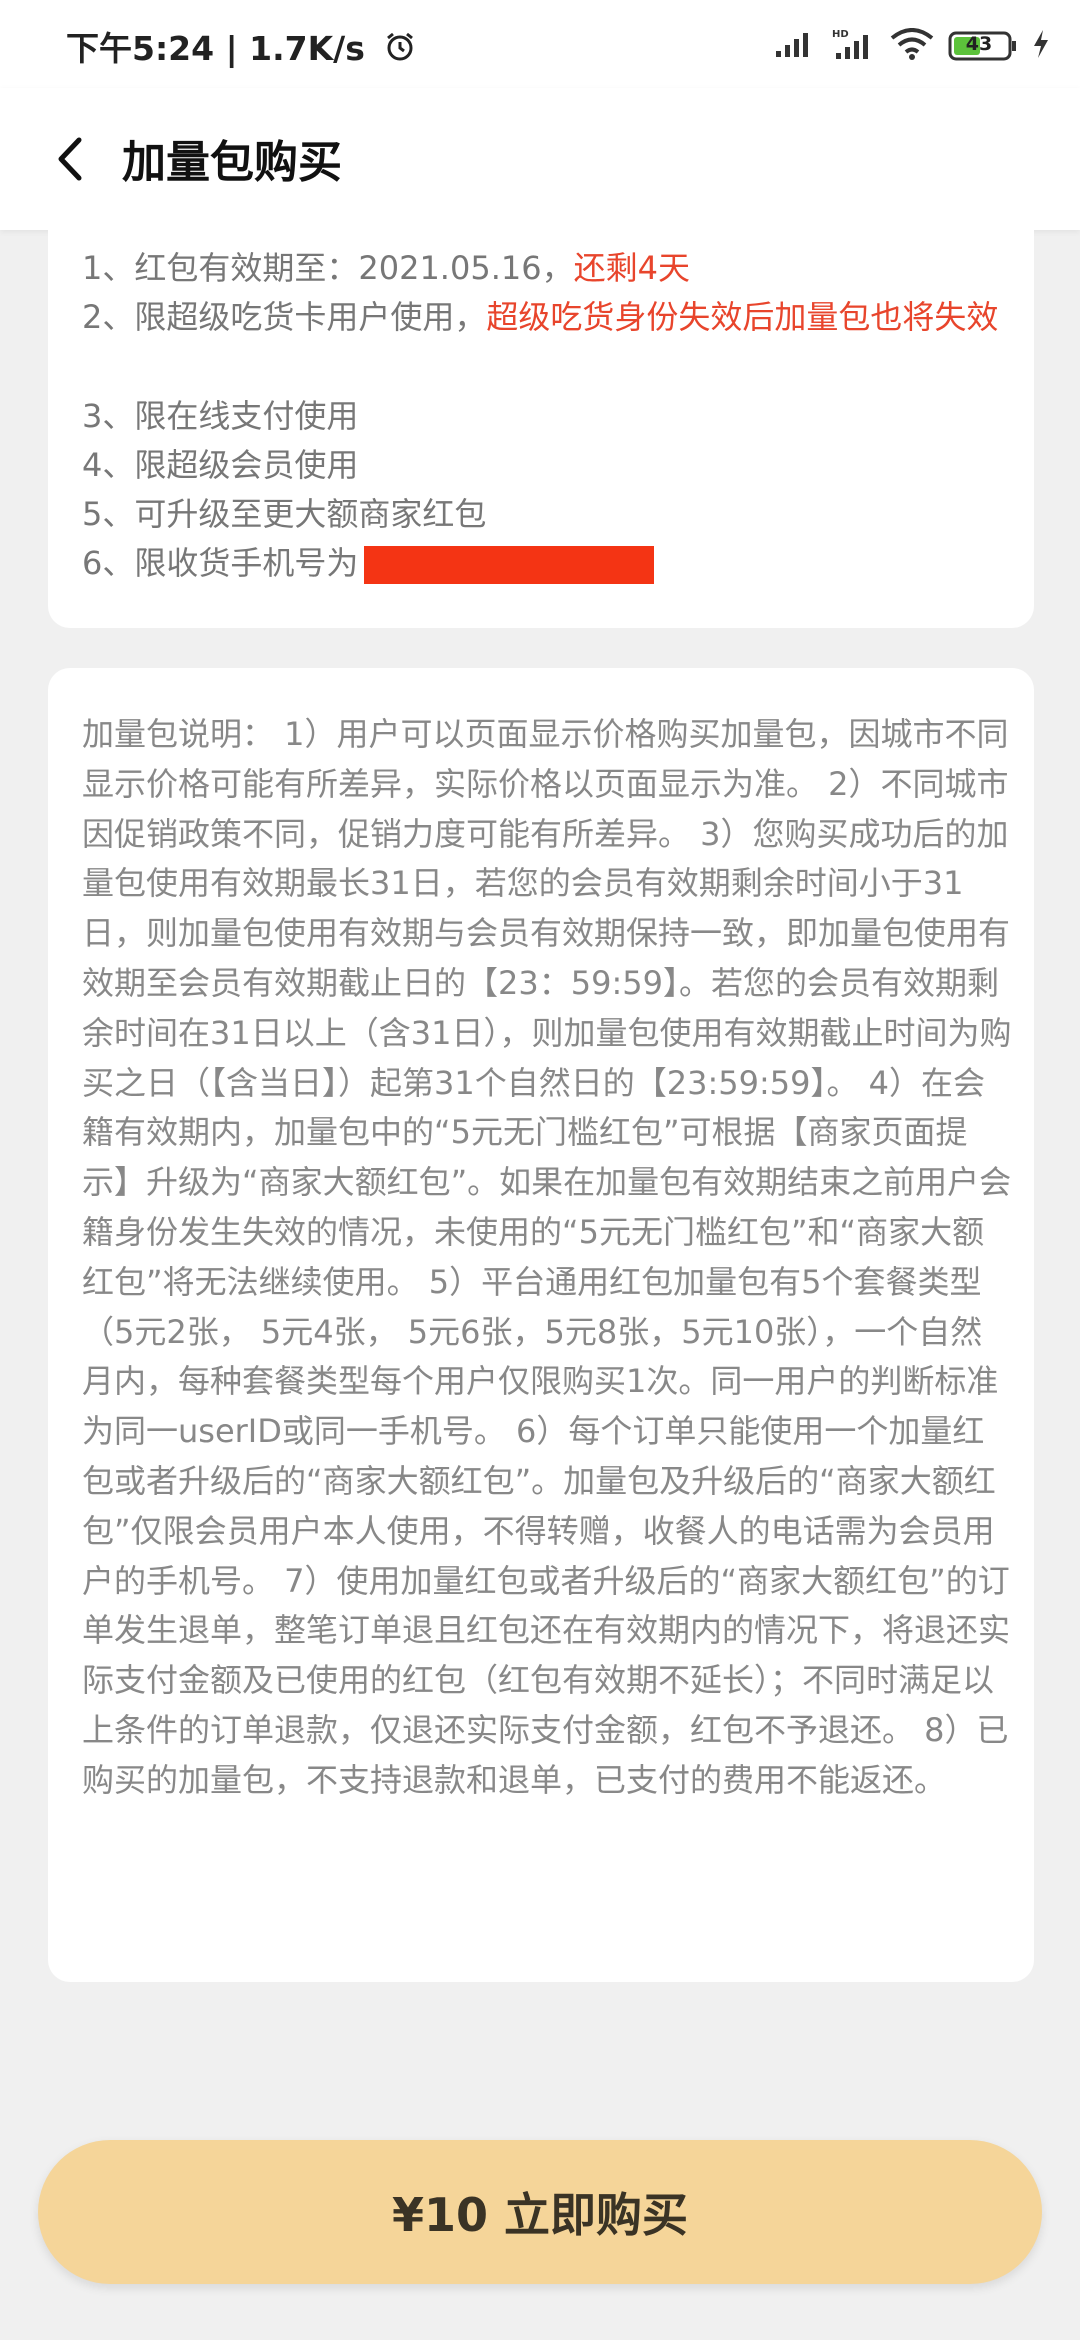  I want to click on rule-2-warning: 超级吃货身份失效后加量包也将失效, so click(742, 317).